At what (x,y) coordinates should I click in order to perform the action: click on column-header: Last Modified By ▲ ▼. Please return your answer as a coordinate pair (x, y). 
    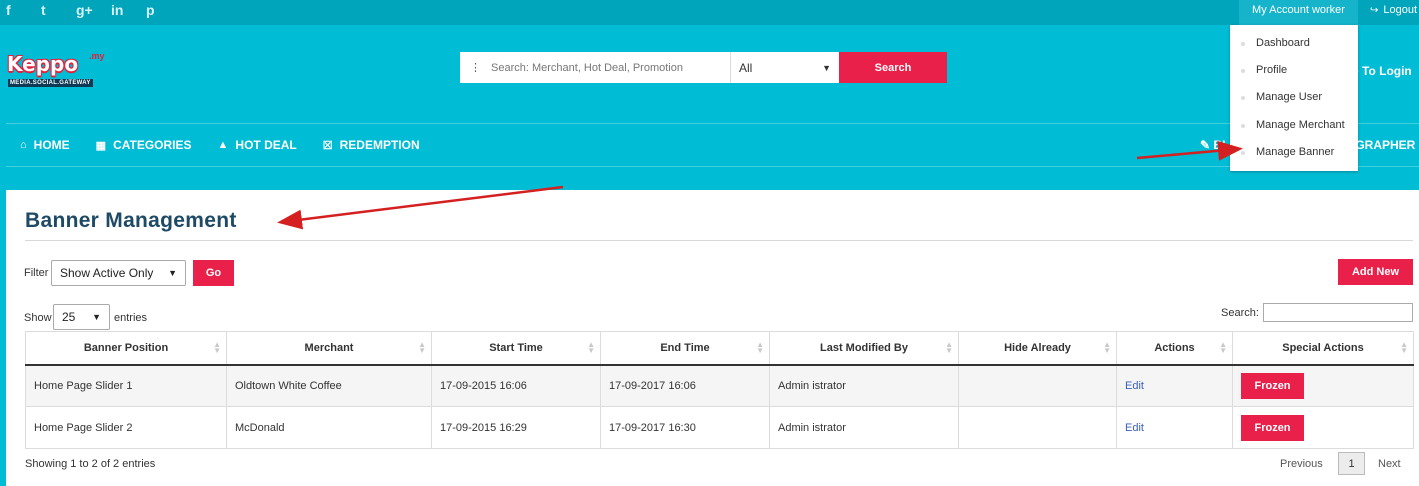
    Looking at the image, I should click on (864, 348).